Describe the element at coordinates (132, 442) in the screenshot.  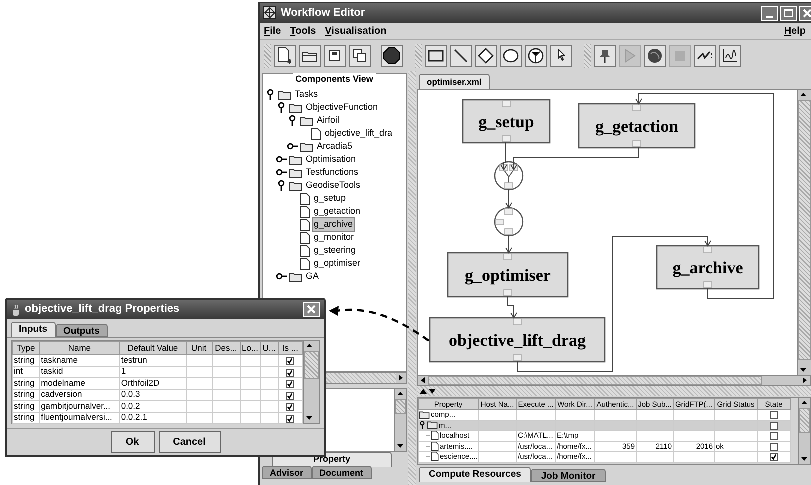
I see `dialog-button: Ok` at that location.